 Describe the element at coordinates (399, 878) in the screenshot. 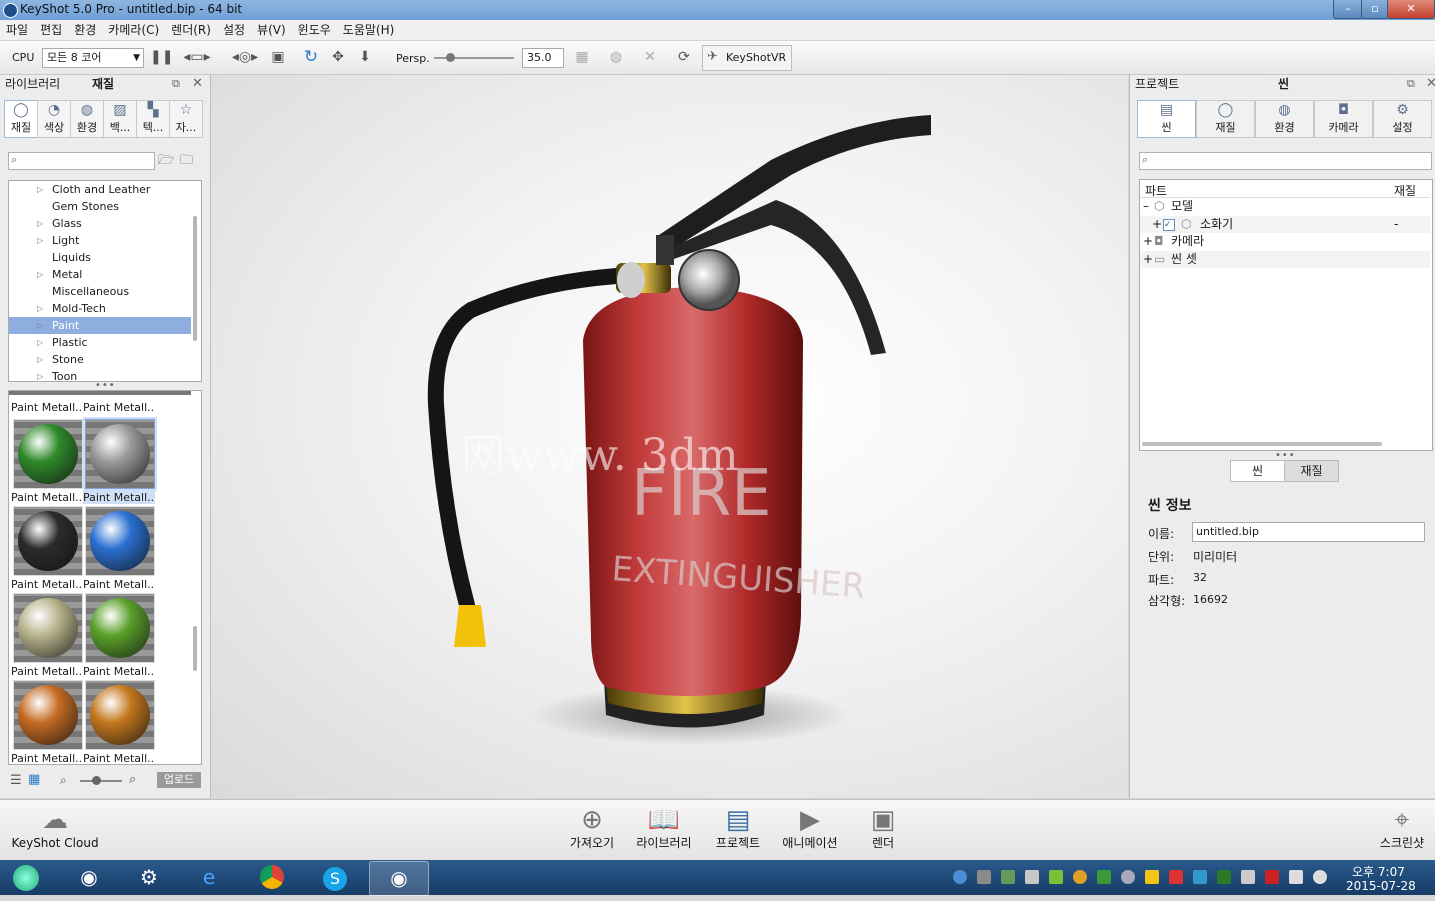

I see `taskbar-keyshot: ◉` at that location.